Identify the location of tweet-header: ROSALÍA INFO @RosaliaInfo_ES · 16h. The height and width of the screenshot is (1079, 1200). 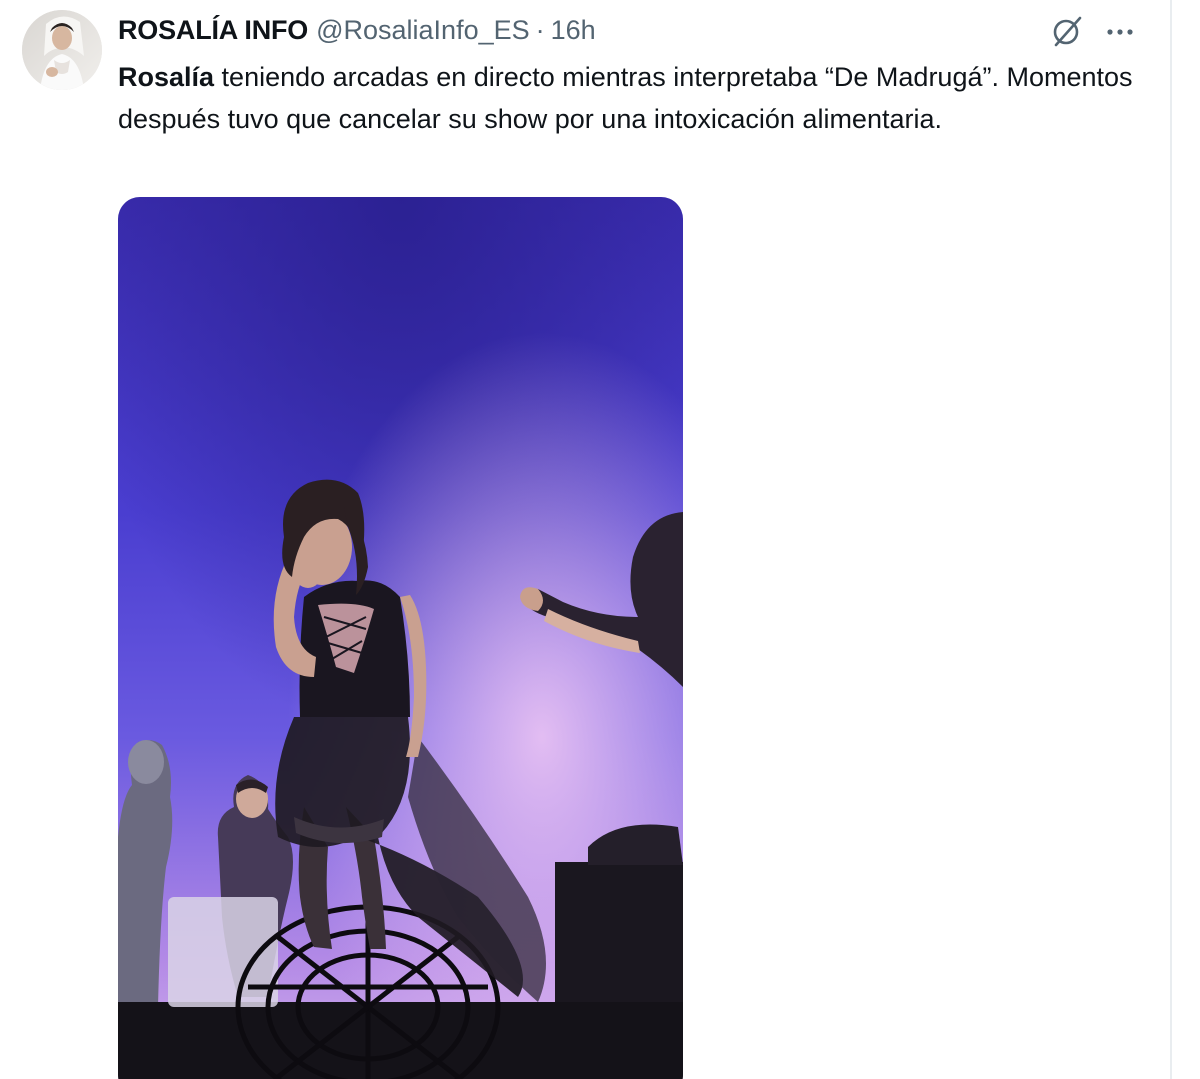
(357, 30).